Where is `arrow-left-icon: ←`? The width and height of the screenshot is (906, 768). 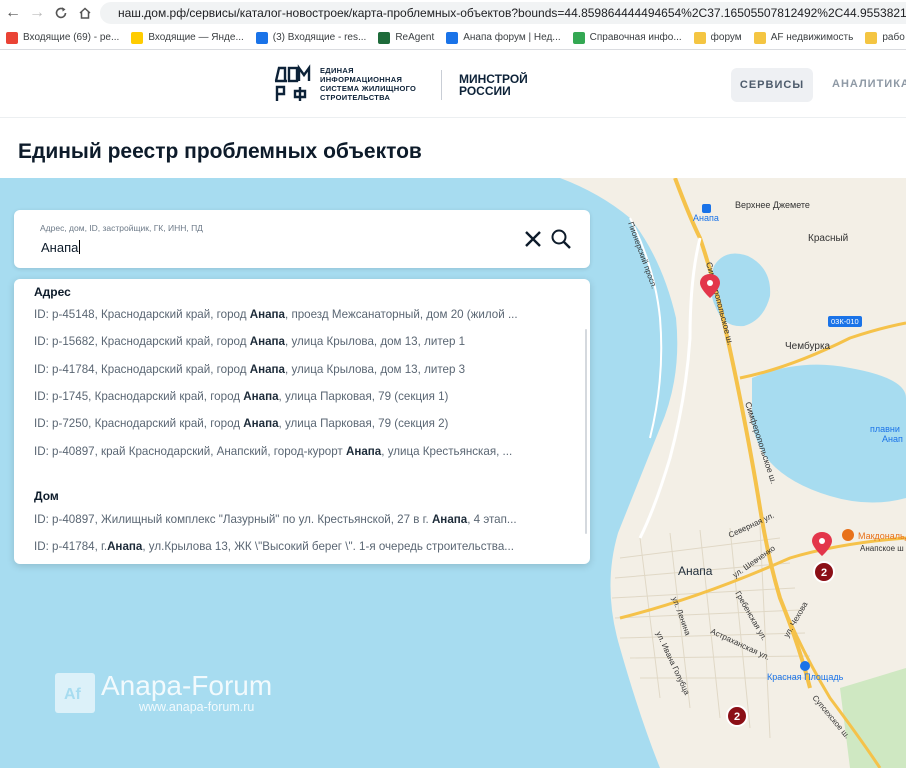 arrow-left-icon: ← is located at coordinates (13, 12).